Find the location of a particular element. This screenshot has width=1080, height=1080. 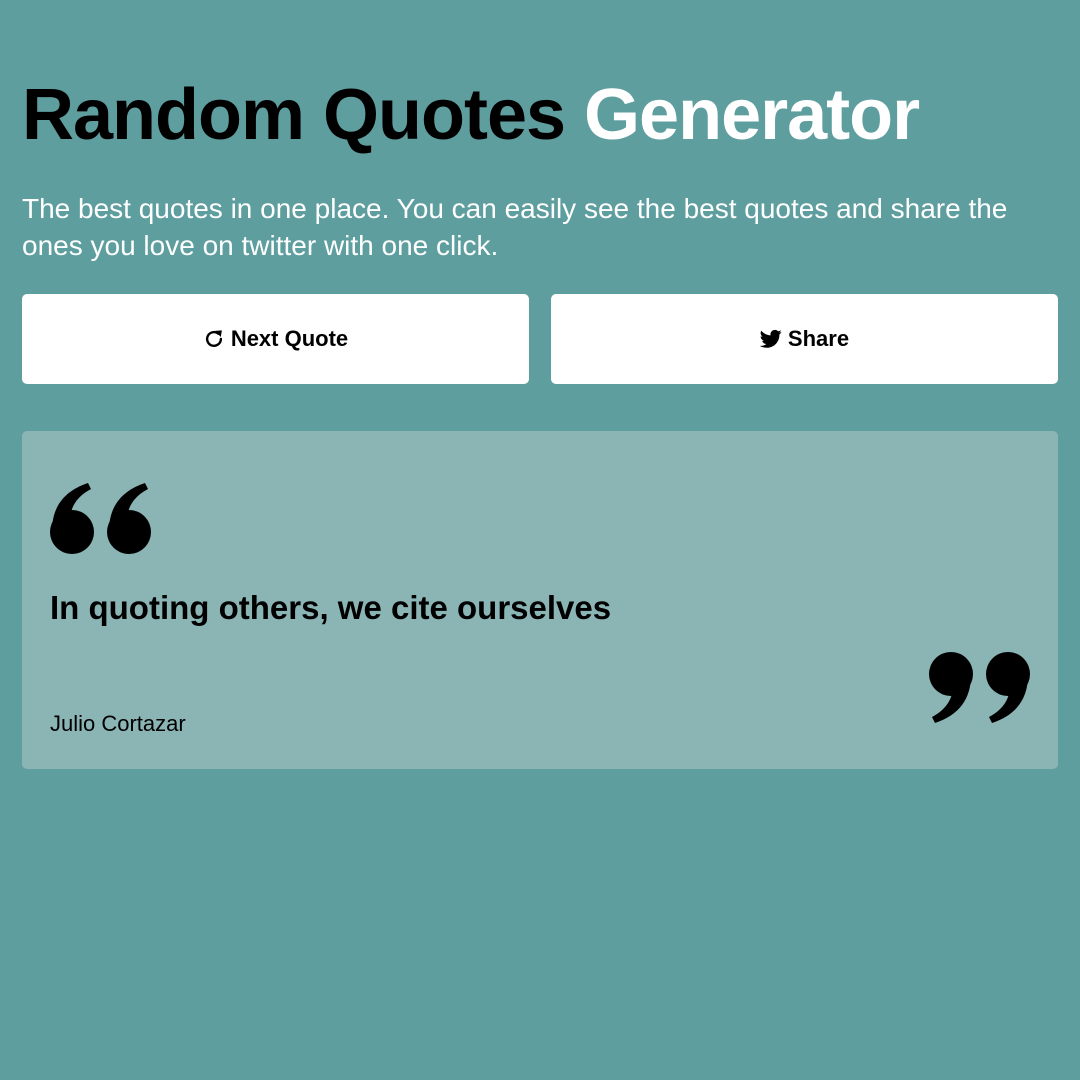

page-title: Random Quotes Generator is located at coordinates (471, 115).